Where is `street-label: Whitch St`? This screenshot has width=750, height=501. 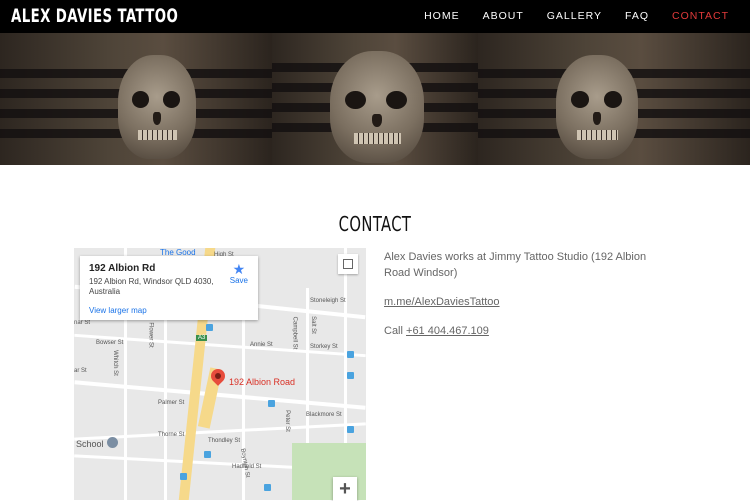 street-label: Whitch St is located at coordinates (114, 363).